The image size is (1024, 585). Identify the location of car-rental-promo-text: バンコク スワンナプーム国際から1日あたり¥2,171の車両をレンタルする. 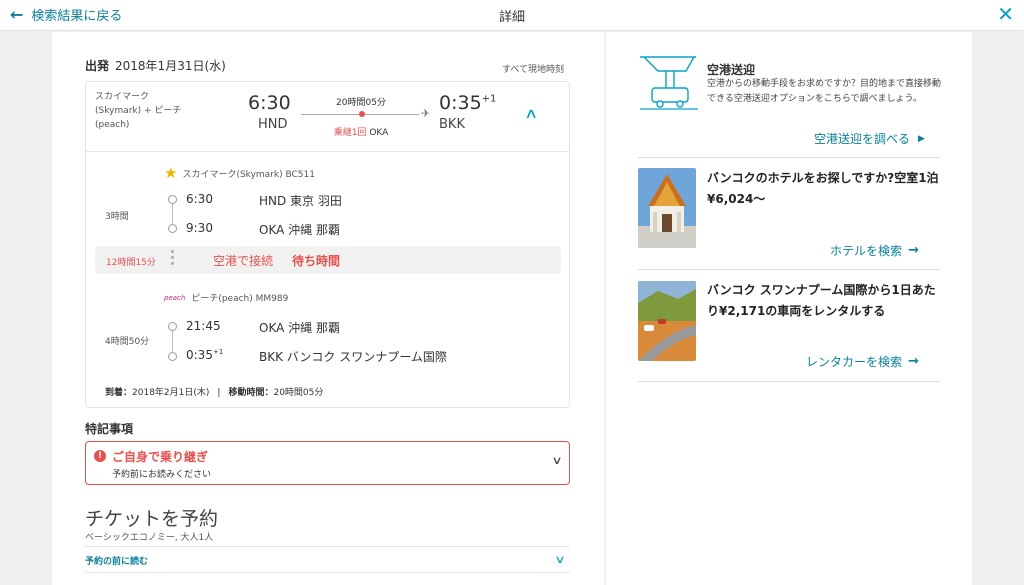
(821, 300).